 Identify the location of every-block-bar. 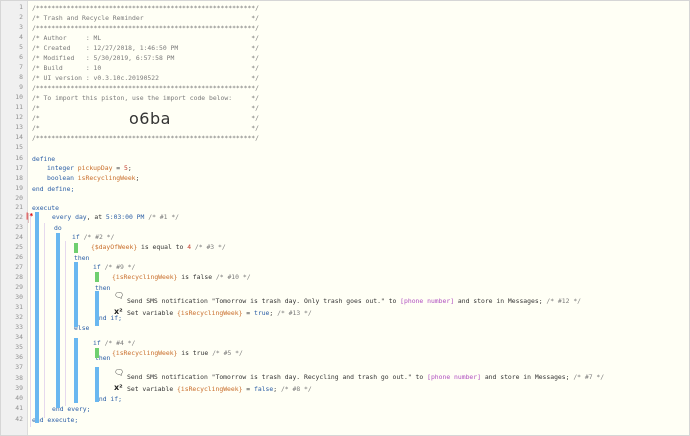
(37, 317).